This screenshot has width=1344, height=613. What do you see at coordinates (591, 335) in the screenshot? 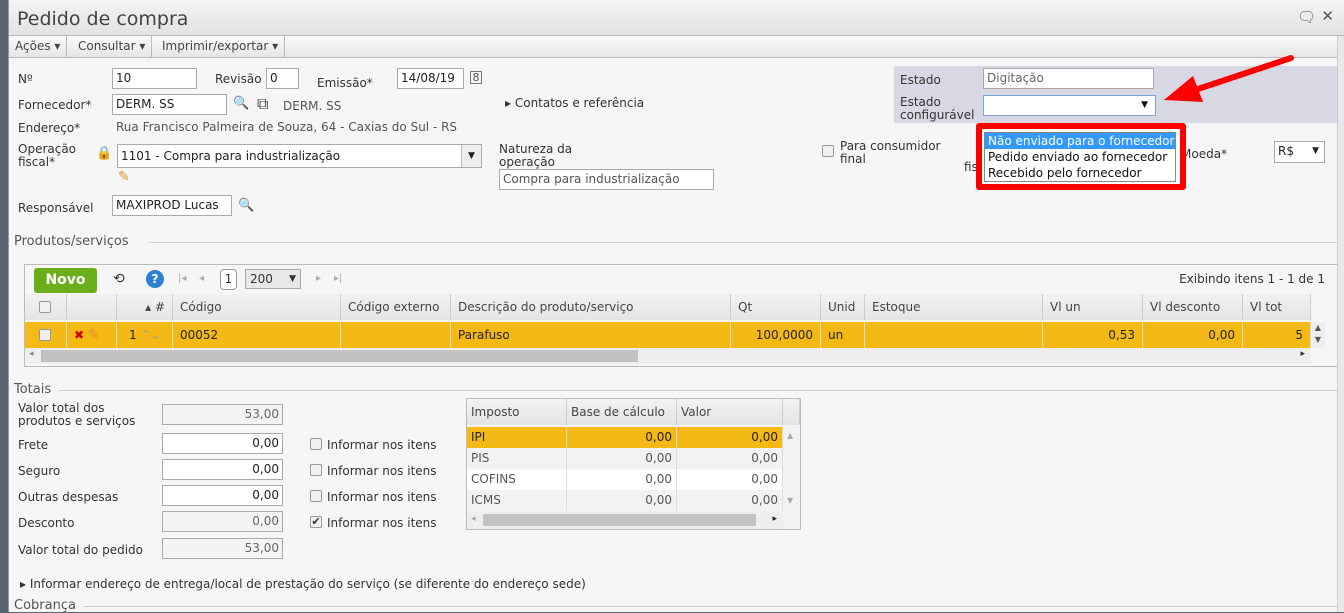
I see `cell-descricao: Parafuso` at bounding box center [591, 335].